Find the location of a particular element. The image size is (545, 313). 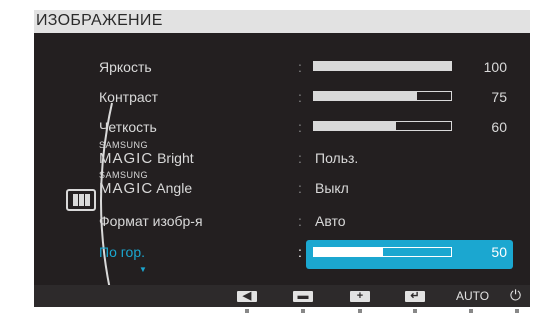

enter-button: ↵ is located at coordinates (415, 296).